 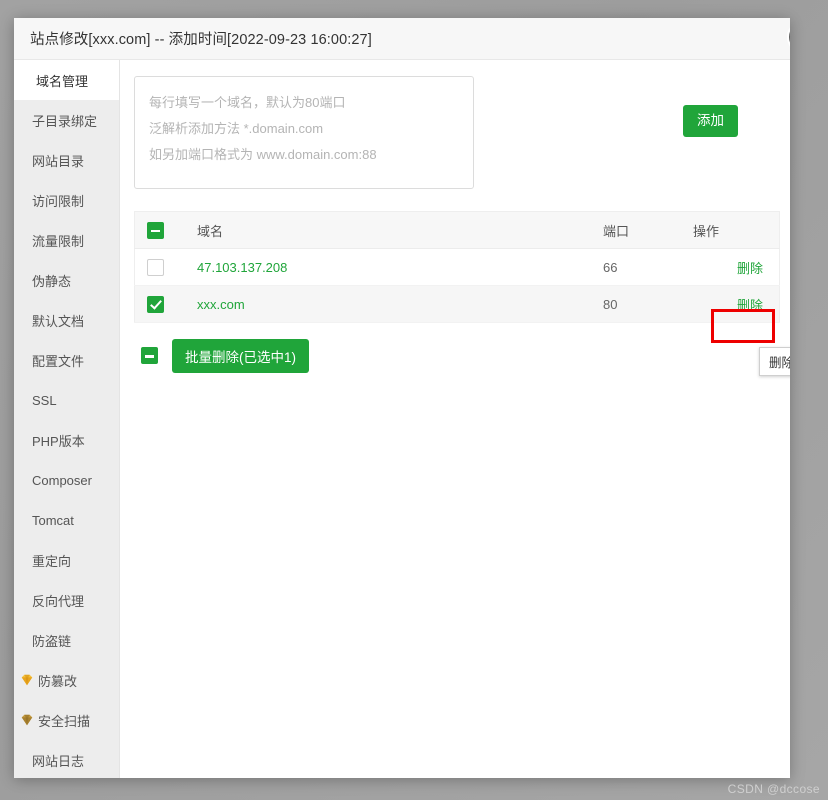 I want to click on sidebar-item-5: 伪静态, so click(x=66, y=280).